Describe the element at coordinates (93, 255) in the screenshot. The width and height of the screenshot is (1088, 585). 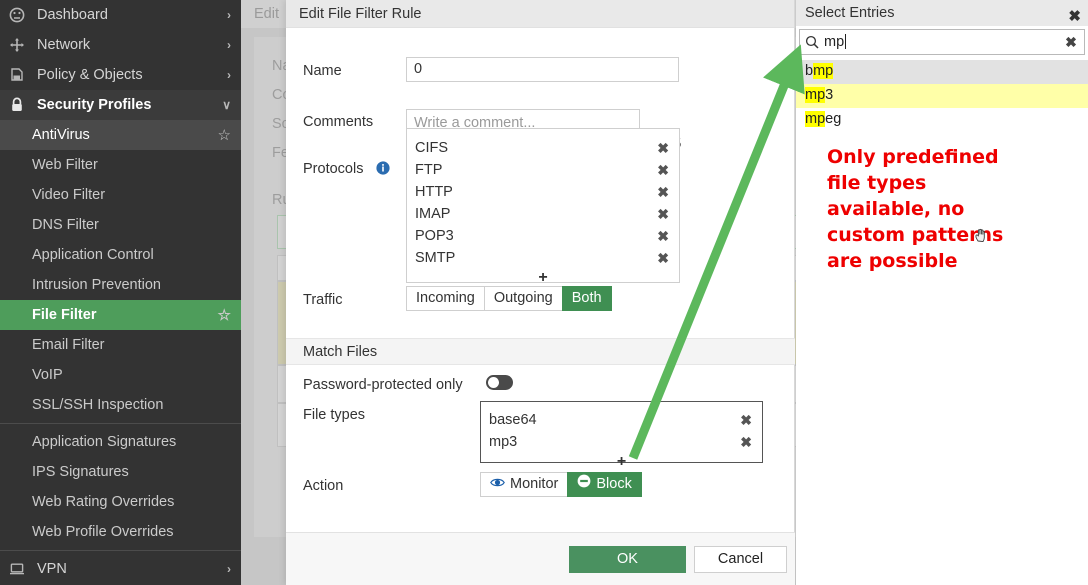
I see `sidebar-item-label: Application Control` at that location.